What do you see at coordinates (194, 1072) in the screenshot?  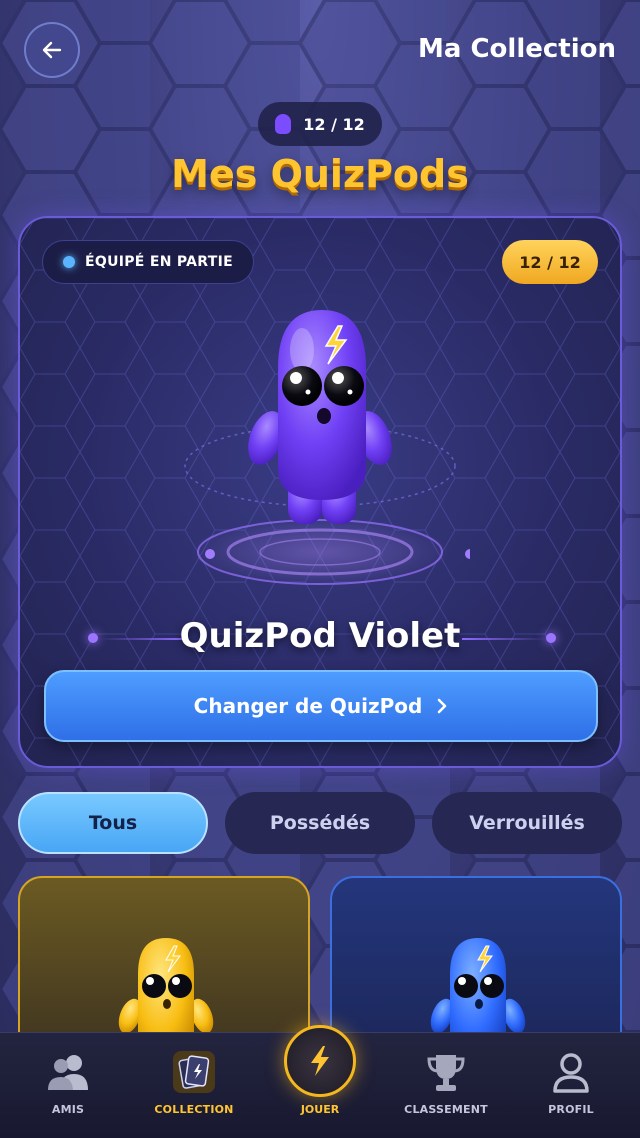 I see `cards-icon` at bounding box center [194, 1072].